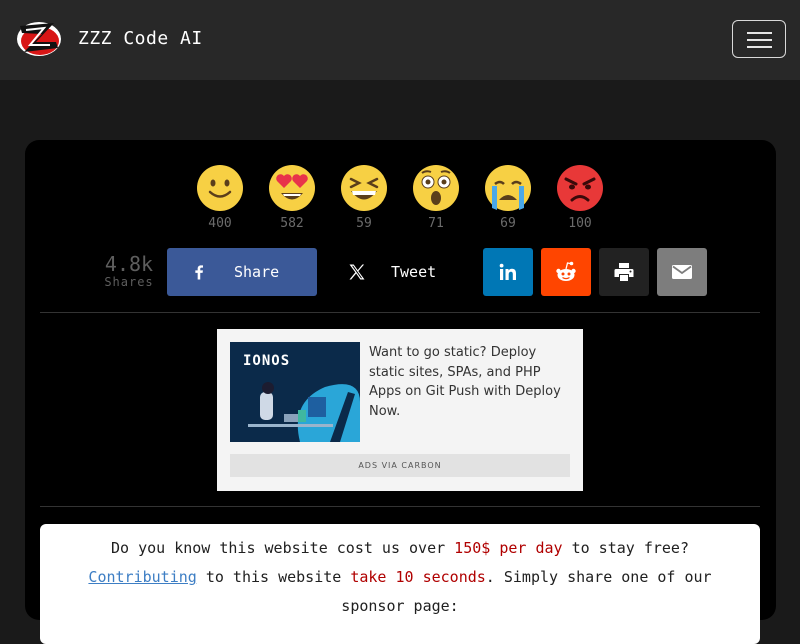 This screenshot has width=800, height=644. What do you see at coordinates (220, 188) in the screenshot?
I see `smile-emoji-icon` at bounding box center [220, 188].